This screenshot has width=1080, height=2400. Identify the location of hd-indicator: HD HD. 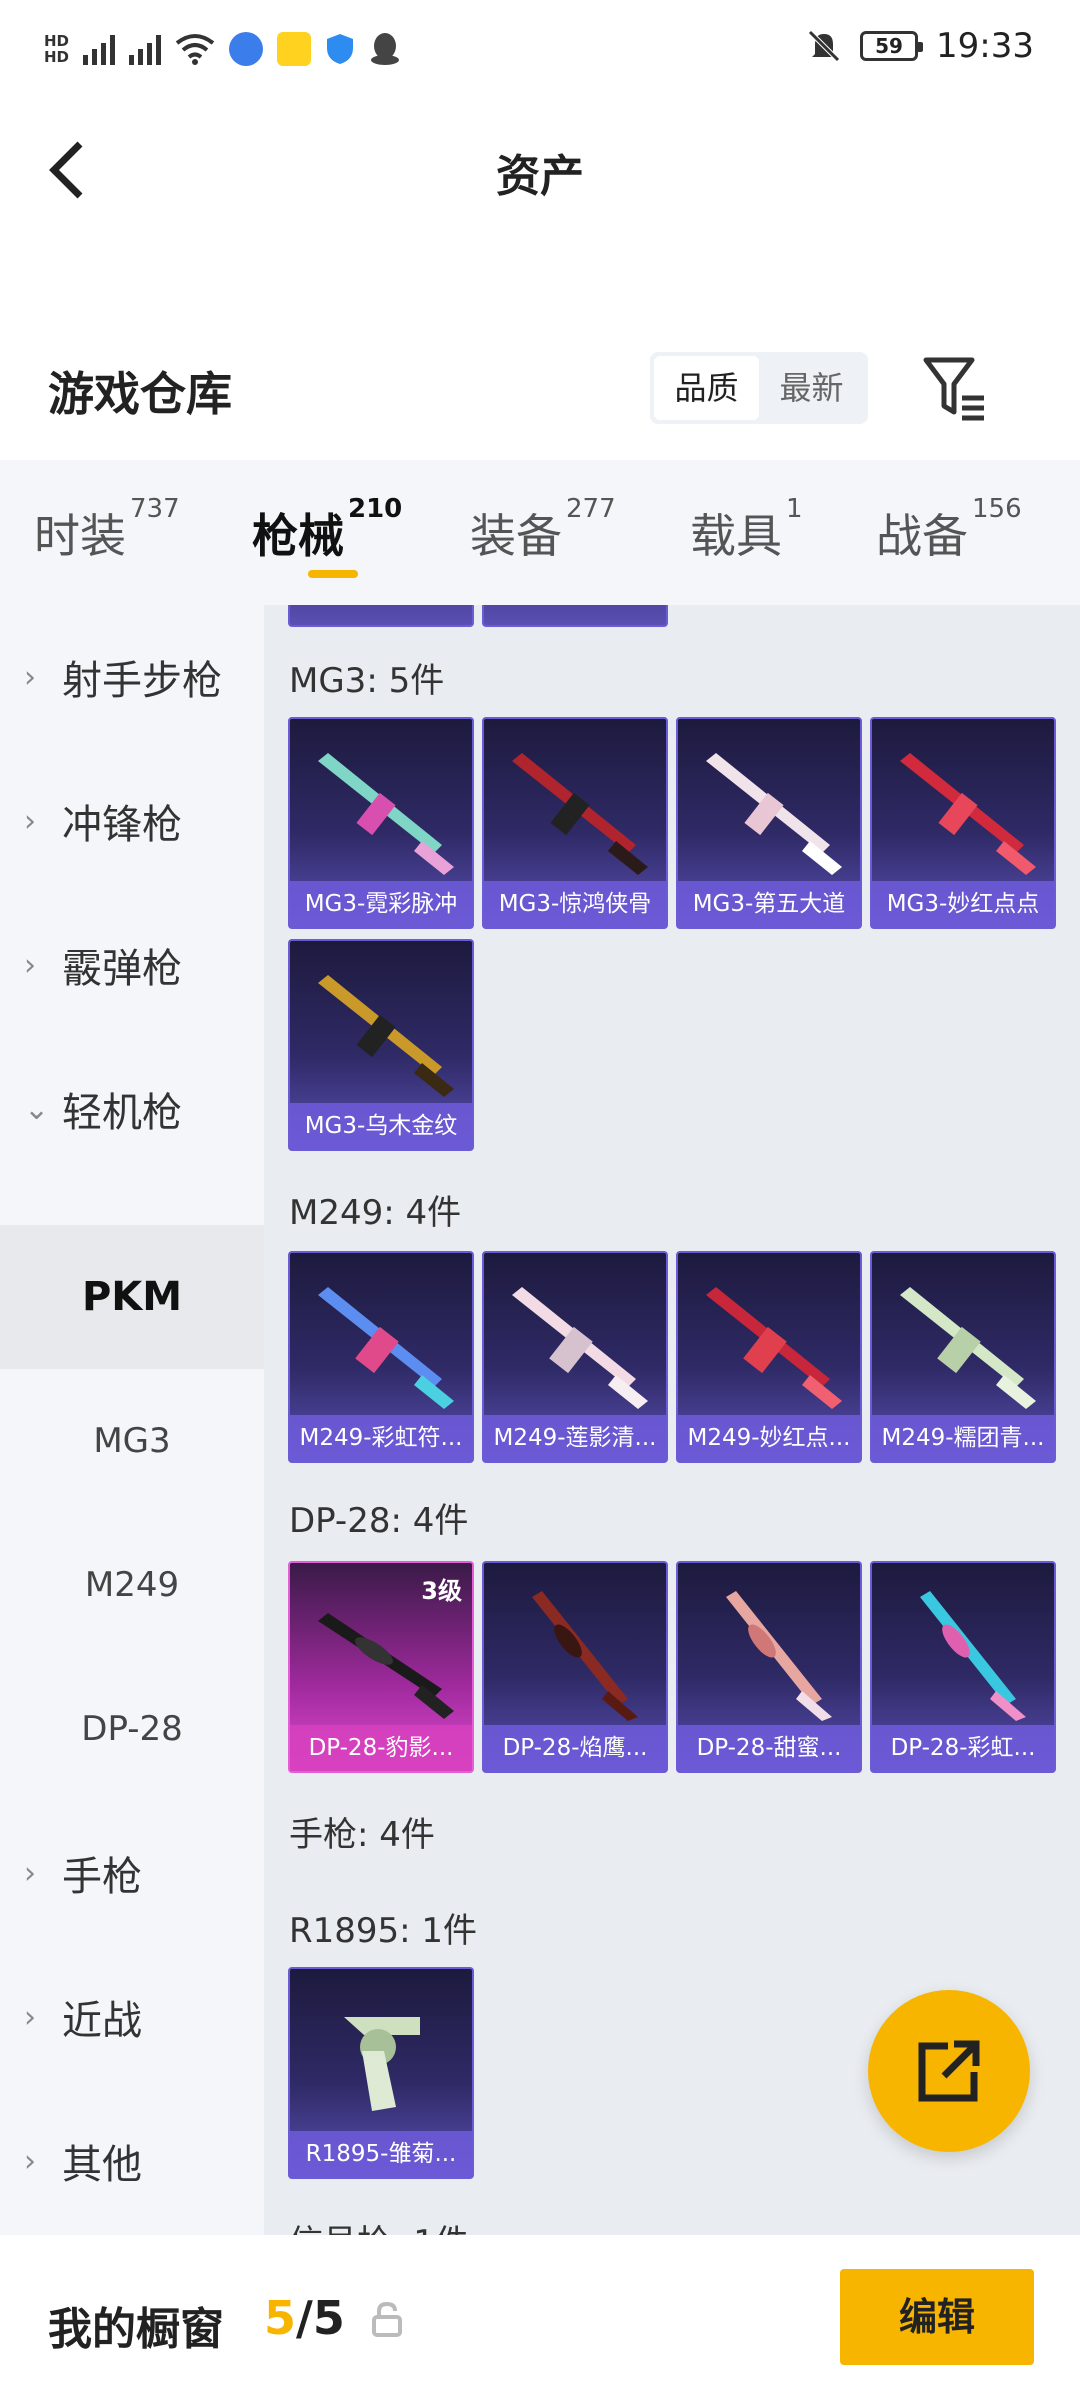
(57, 49).